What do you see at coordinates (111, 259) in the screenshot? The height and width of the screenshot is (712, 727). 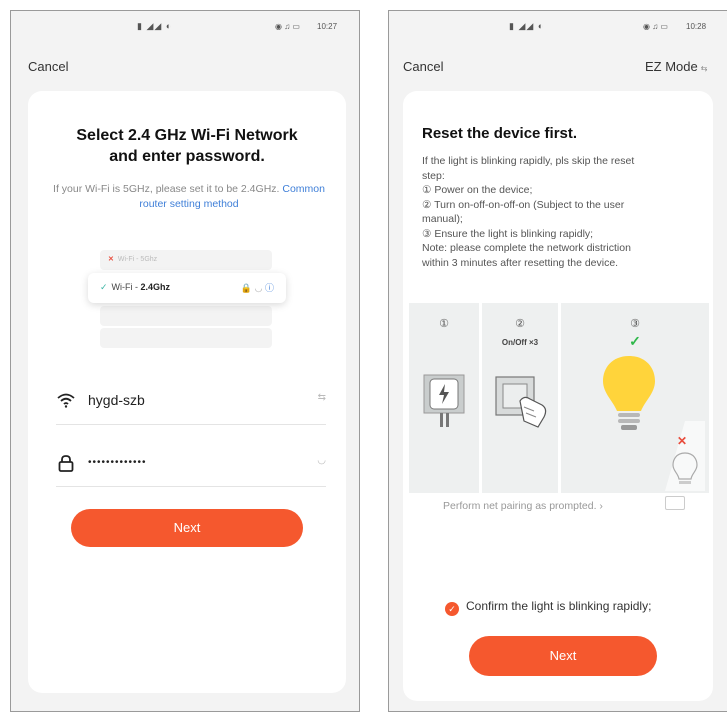 I see `cross-icon: ✕` at bounding box center [111, 259].